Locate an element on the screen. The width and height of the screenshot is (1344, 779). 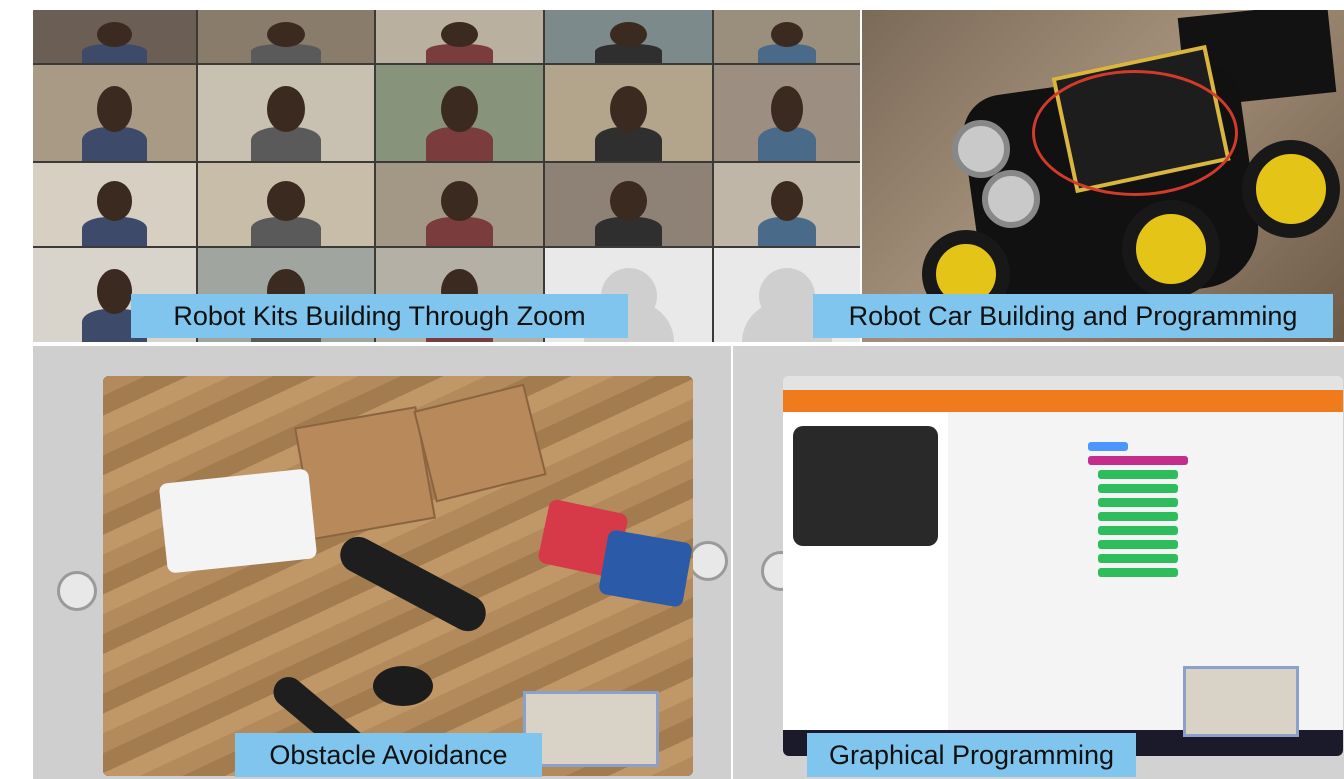
microbit-simulator is located at coordinates (865, 486).